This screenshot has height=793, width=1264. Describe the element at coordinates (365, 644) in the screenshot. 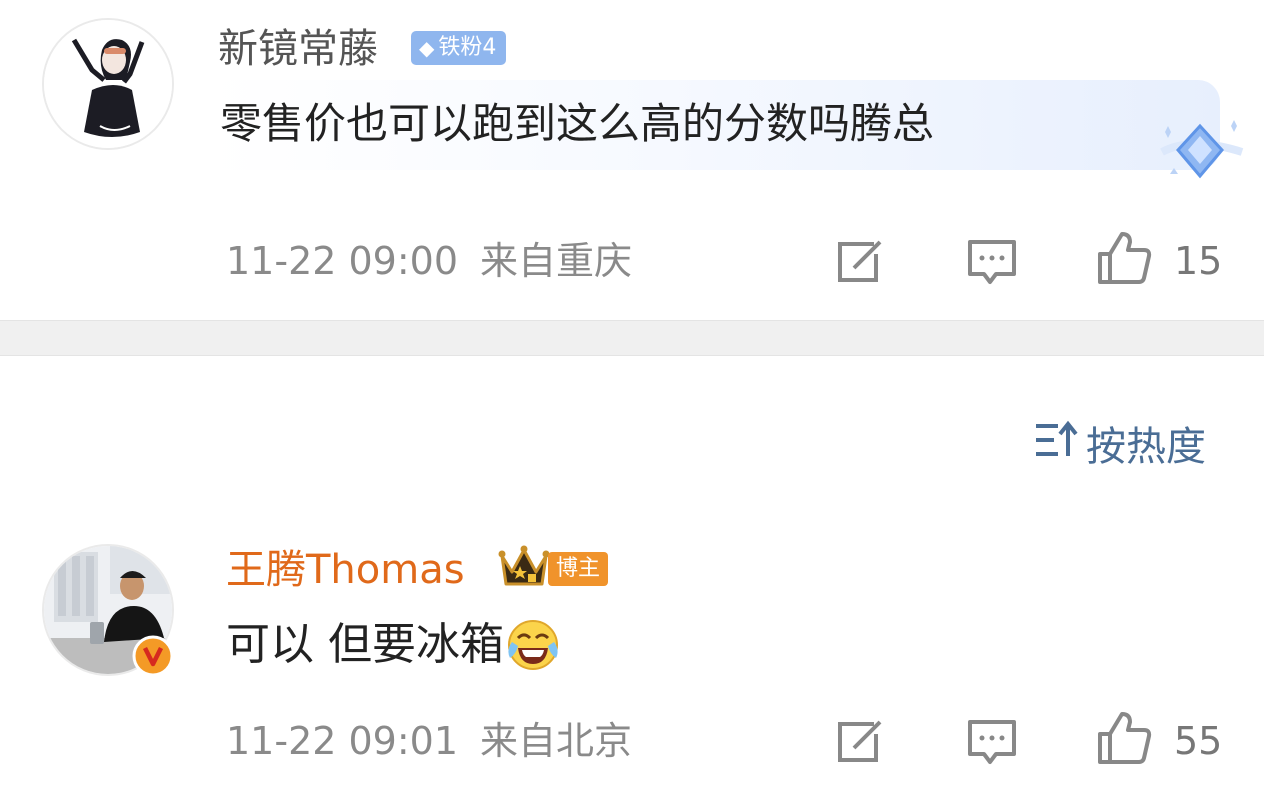

I see `comment-text-content: 可以 但要冰箱` at that location.